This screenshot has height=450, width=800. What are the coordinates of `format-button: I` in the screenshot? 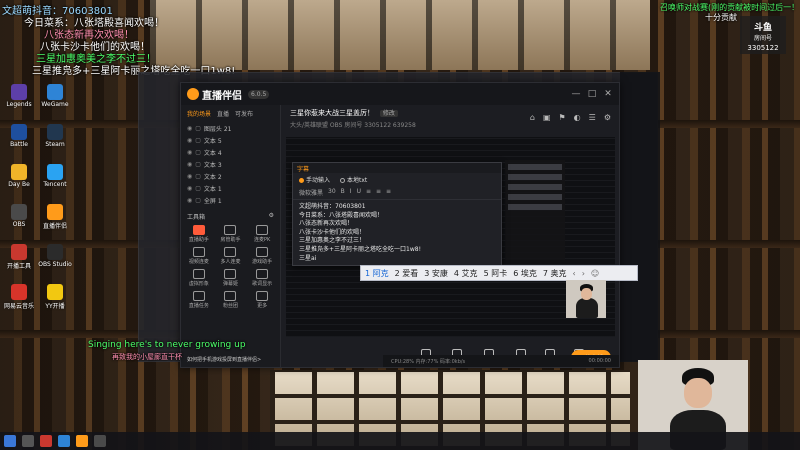 It's located at (351, 192).